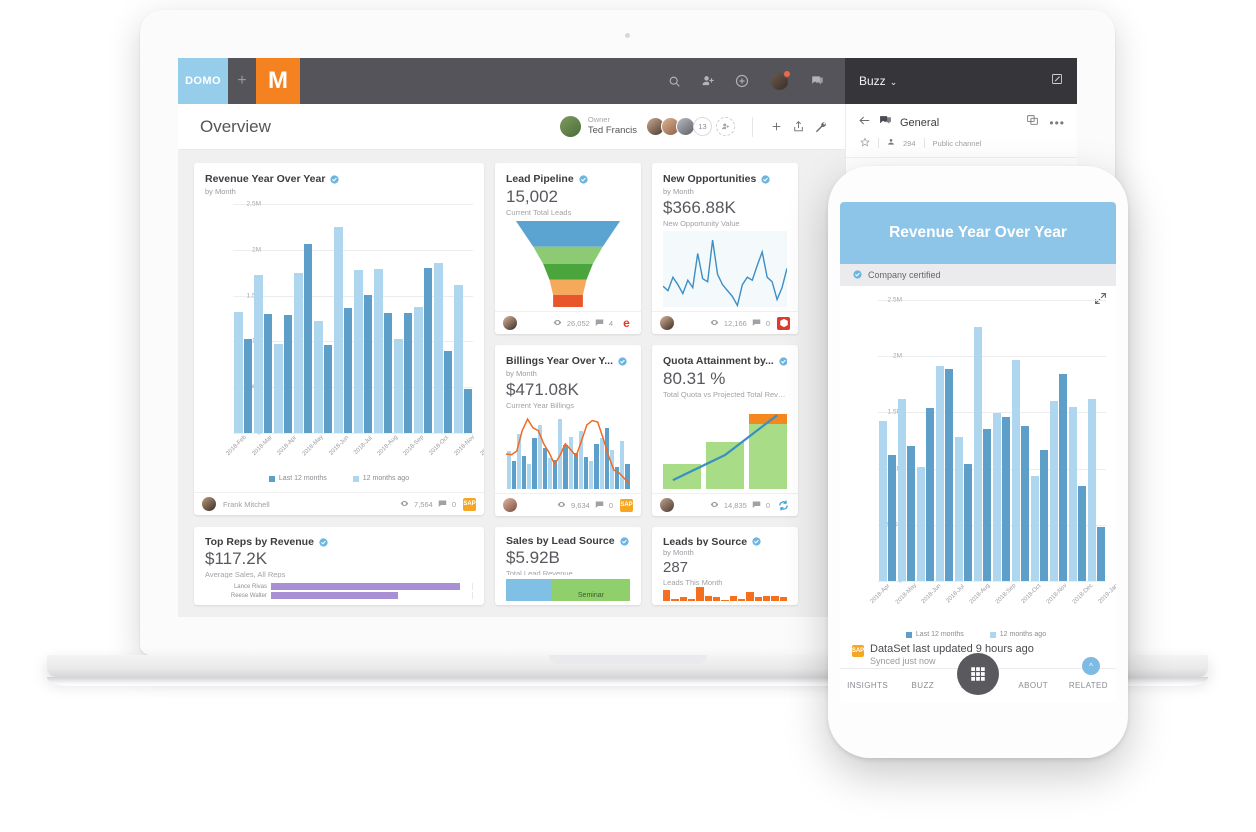 This screenshot has width=1256, height=832. Describe the element at coordinates (1088, 685) in the screenshot. I see `phone-tab-related: RELATED` at that location.